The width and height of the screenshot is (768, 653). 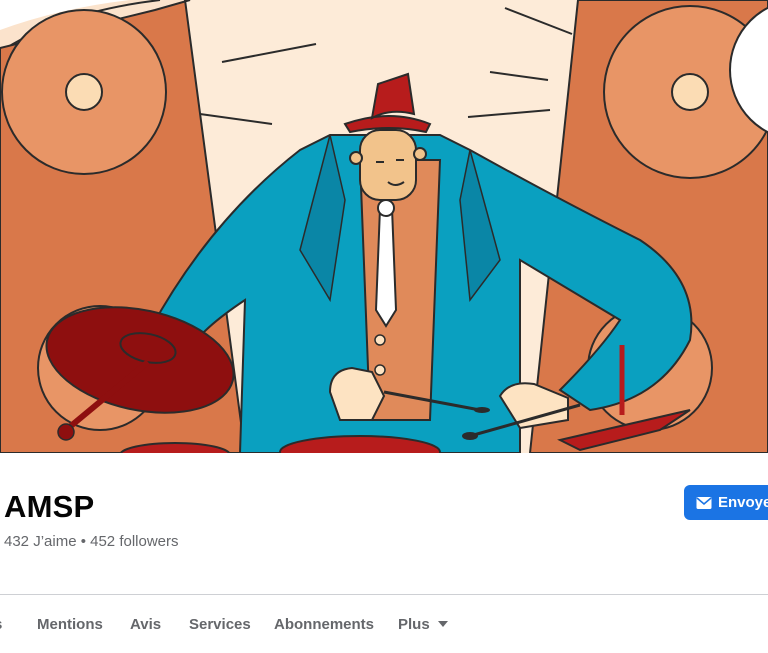 What do you see at coordinates (324, 624) in the screenshot?
I see `tab-abonnements: Abonnements` at bounding box center [324, 624].